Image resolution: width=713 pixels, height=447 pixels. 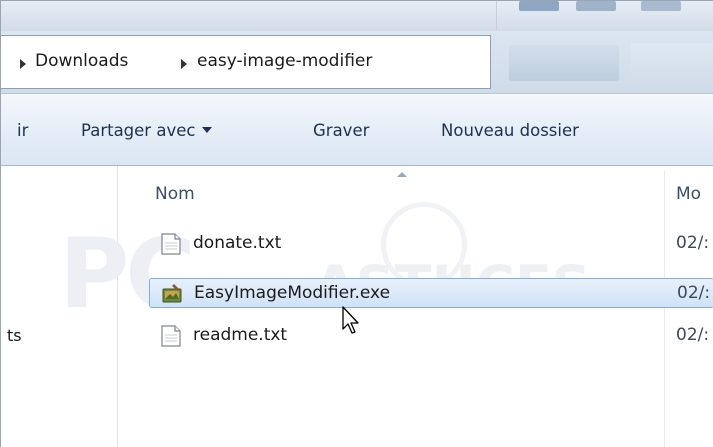 I want to click on address-field: Downloads easy-image-modifier, so click(x=246, y=62).